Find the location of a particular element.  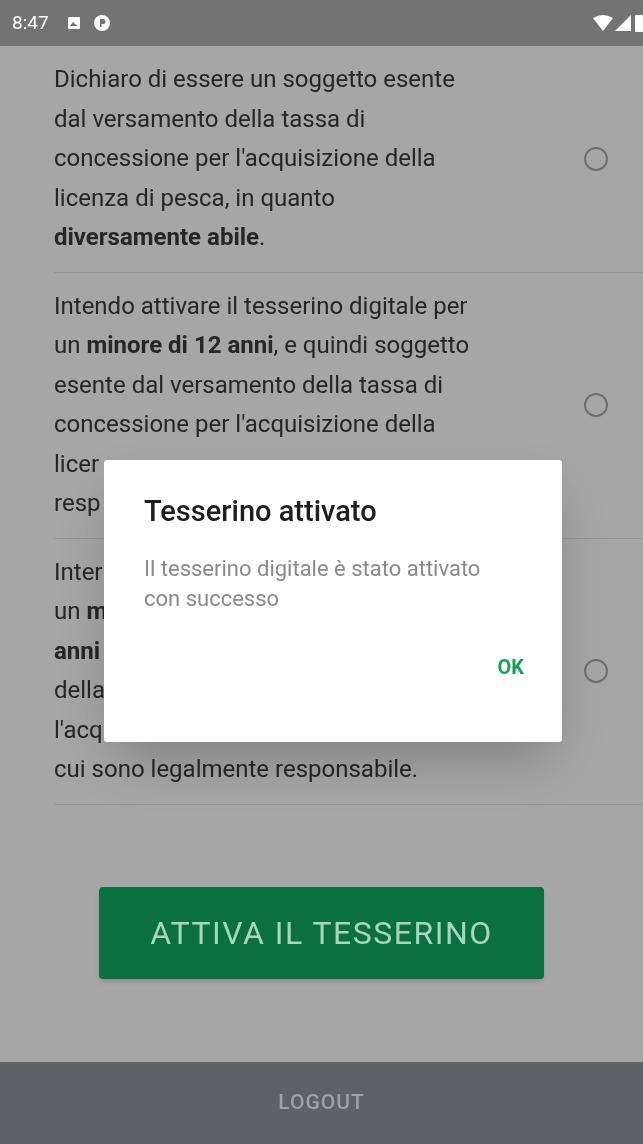

activate-button: ATTIVA IL TESSERINO is located at coordinates (321, 933).